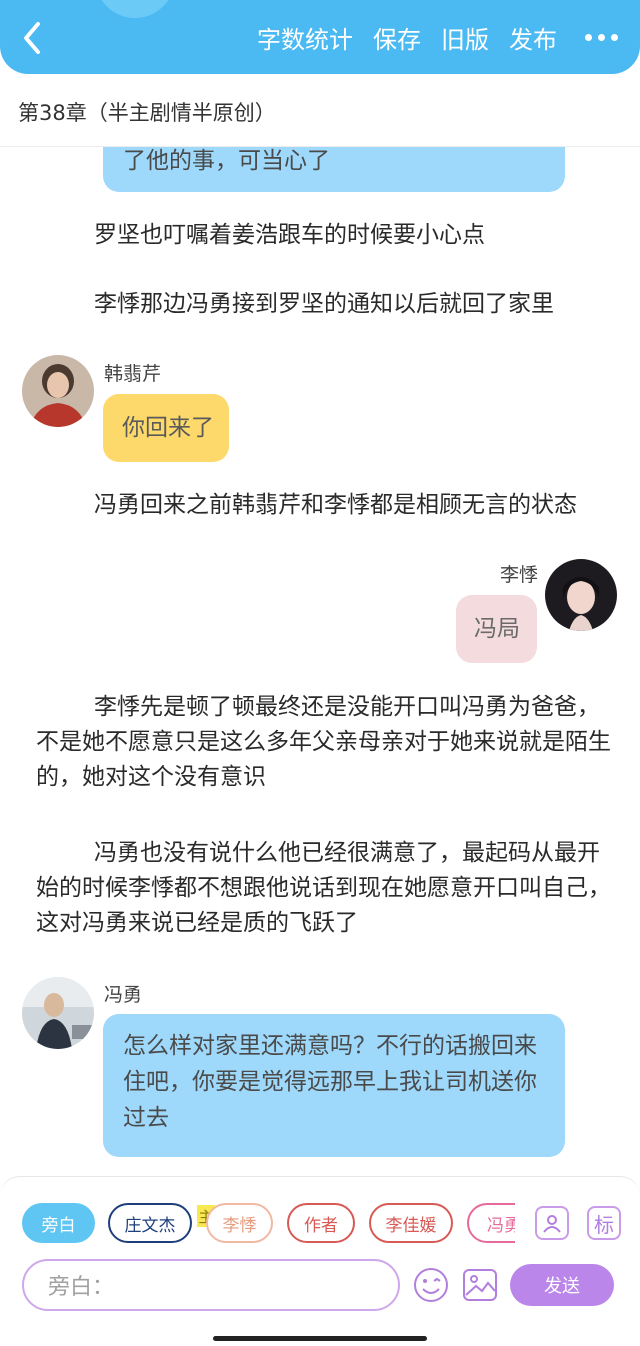 The image size is (640, 1346). What do you see at coordinates (347, 853) in the screenshot?
I see `narration-line: 冯勇也没有说什么他已经很满意了，最起码从最开` at bounding box center [347, 853].